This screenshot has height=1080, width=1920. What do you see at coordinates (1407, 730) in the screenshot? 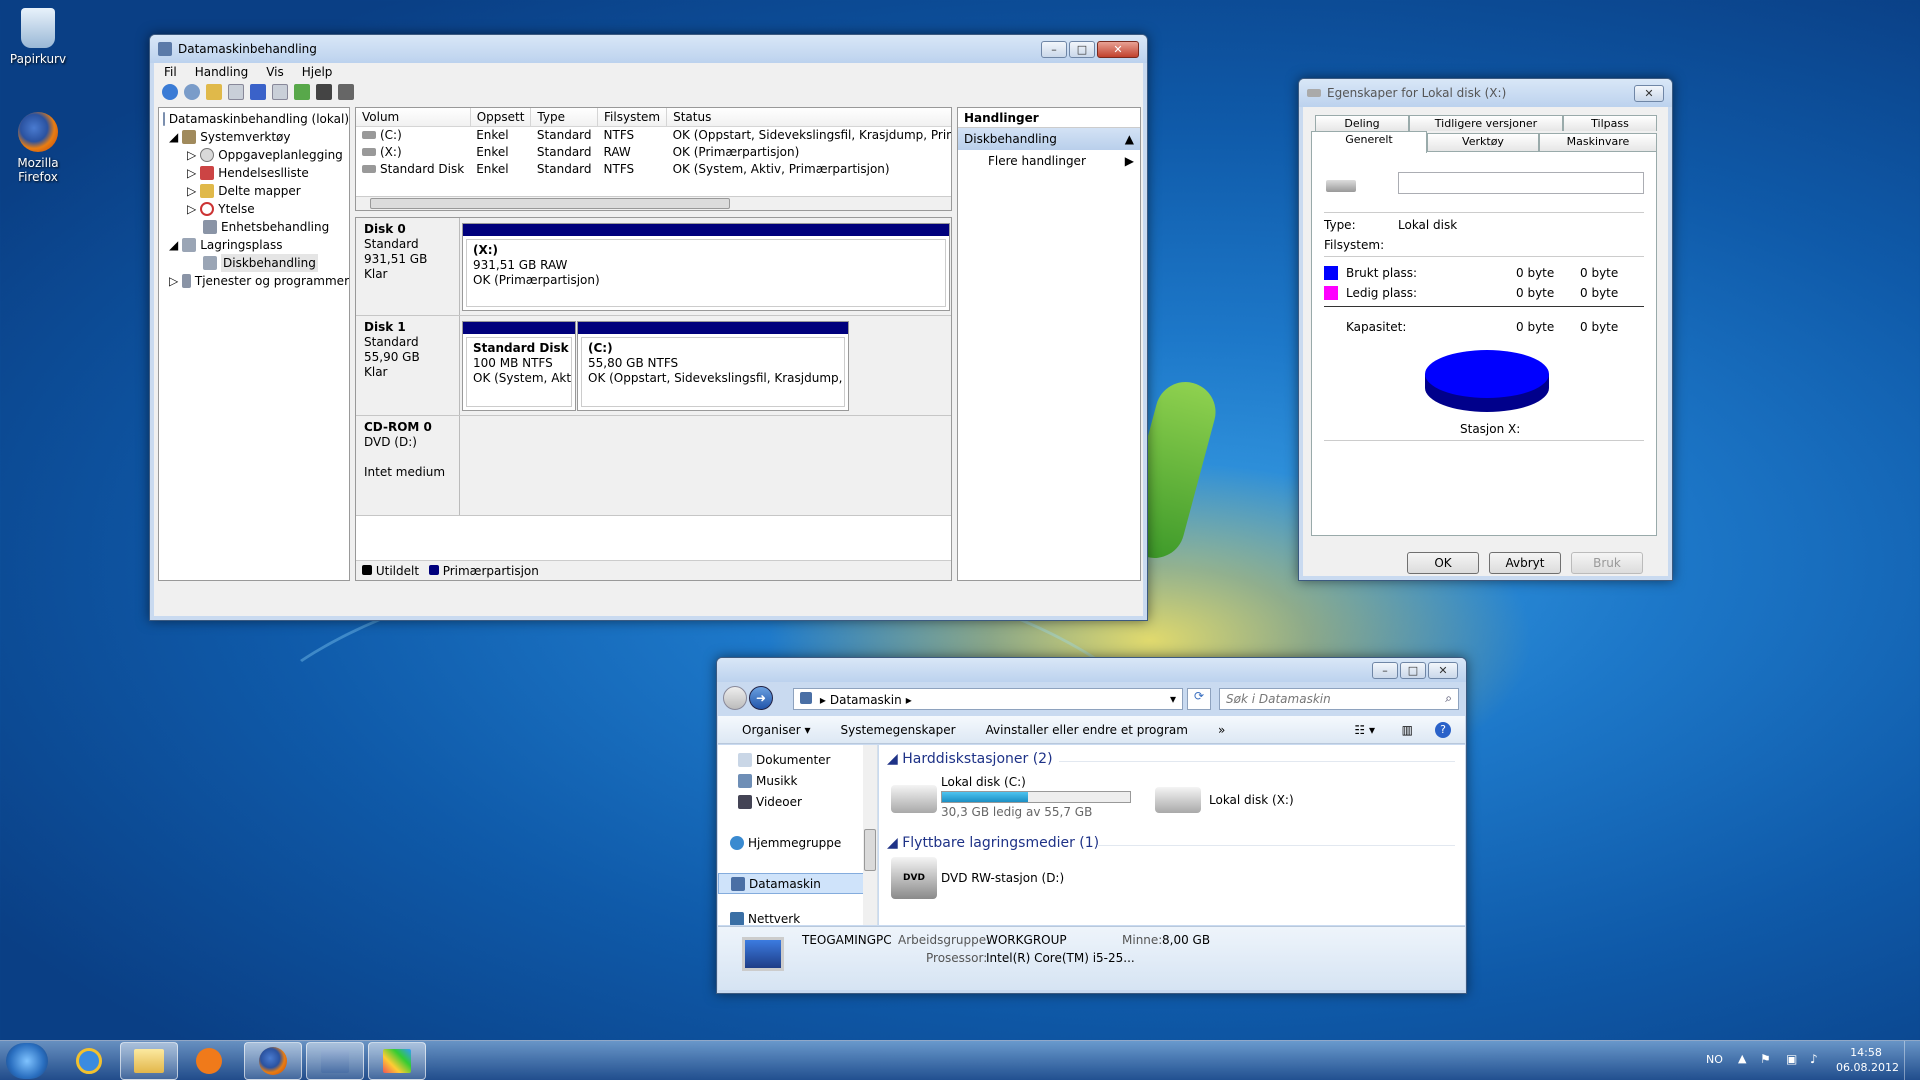
I see `preview-pane-icon: ▥` at bounding box center [1407, 730].